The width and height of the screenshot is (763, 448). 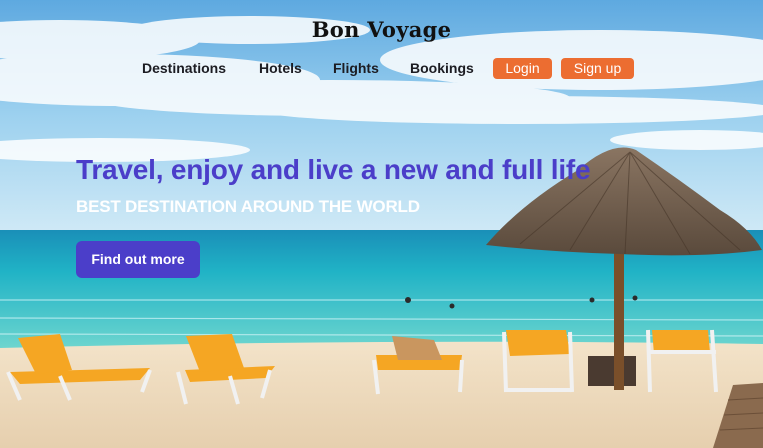 What do you see at coordinates (381, 29) in the screenshot?
I see `brand-logo: Bon Voyage` at bounding box center [381, 29].